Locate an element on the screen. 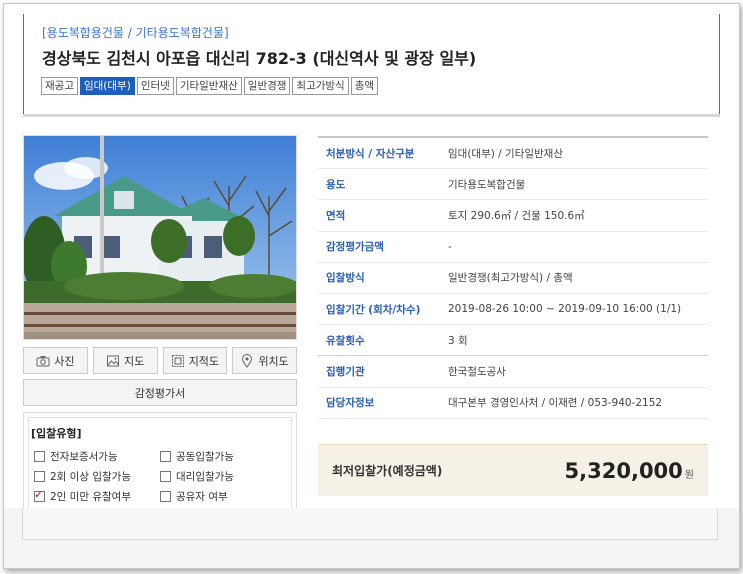 This screenshot has height=574, width=743. info-row: 유찰횟수 3 회 is located at coordinates (513, 341).